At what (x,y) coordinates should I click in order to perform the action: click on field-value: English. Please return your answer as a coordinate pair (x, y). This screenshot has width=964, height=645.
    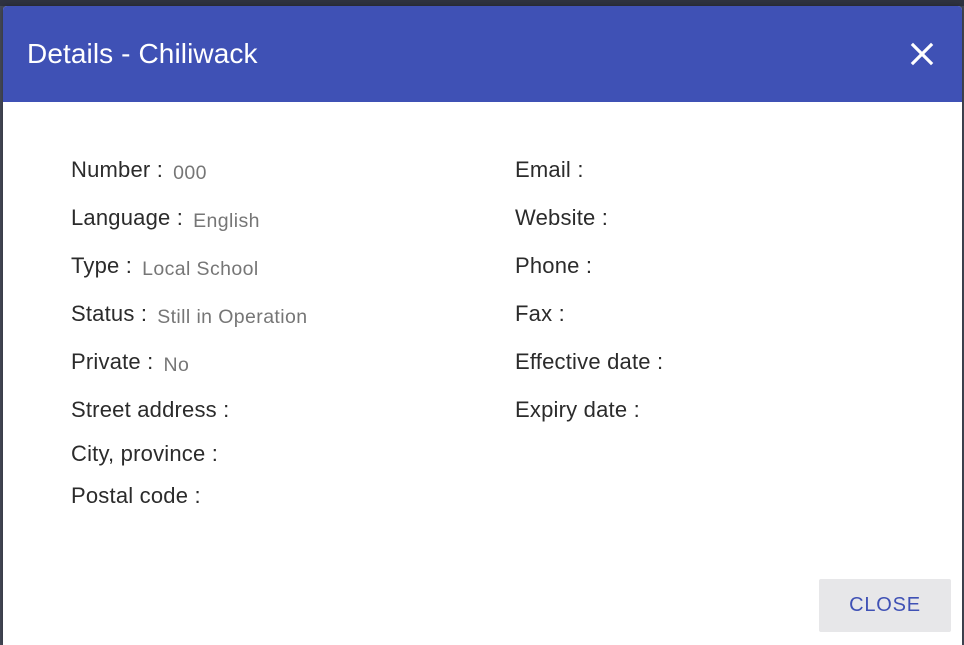
    Looking at the image, I should click on (226, 221).